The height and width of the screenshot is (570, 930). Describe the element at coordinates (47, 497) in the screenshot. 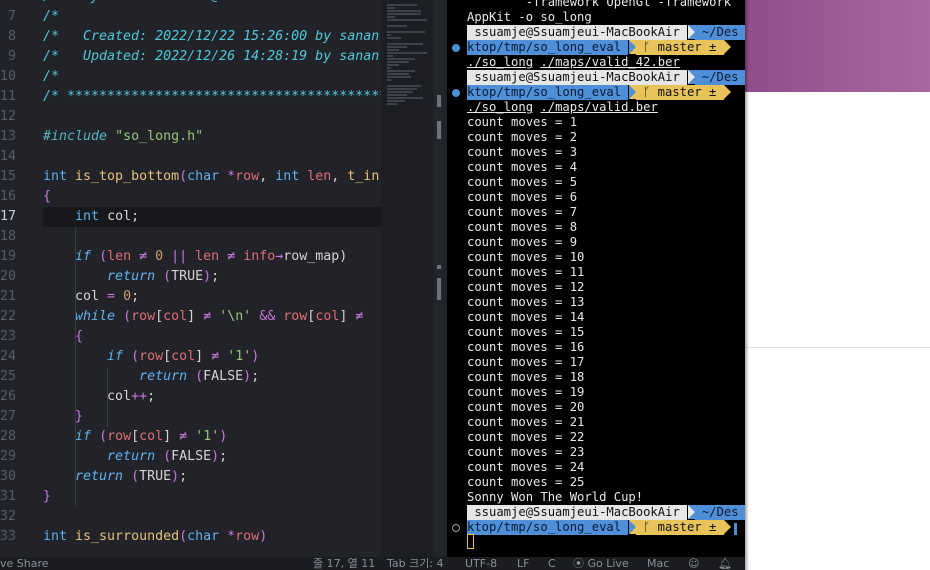

I see `line-code: }` at that location.